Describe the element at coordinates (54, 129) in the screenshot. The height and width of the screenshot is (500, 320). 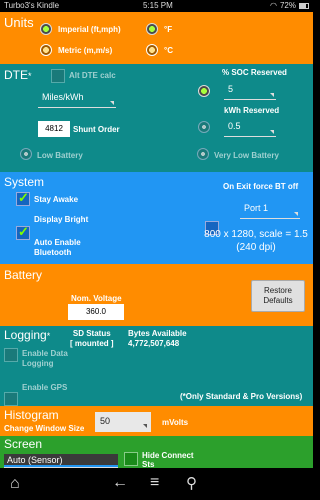
I see `shunt-order-field: 4812` at that location.